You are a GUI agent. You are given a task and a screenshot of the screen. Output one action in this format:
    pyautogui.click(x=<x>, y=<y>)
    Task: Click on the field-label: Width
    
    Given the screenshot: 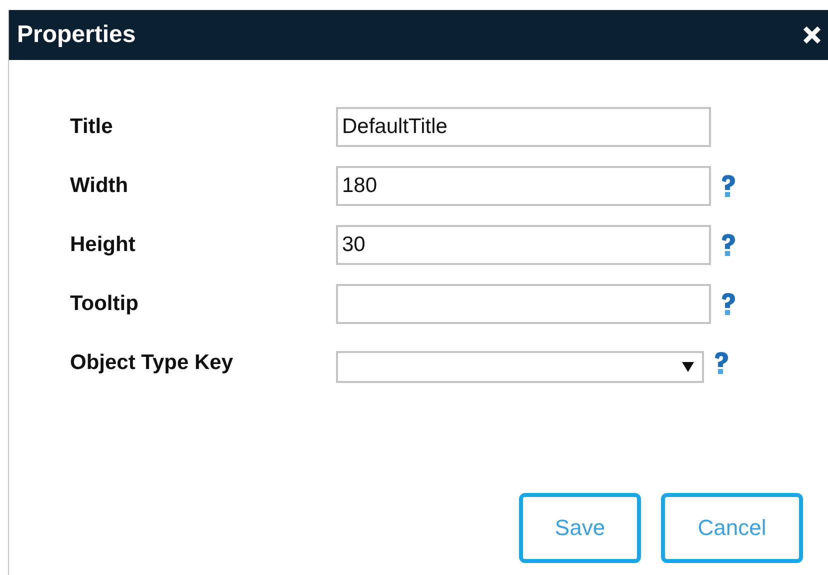 What is the action you would take?
    pyautogui.click(x=100, y=186)
    